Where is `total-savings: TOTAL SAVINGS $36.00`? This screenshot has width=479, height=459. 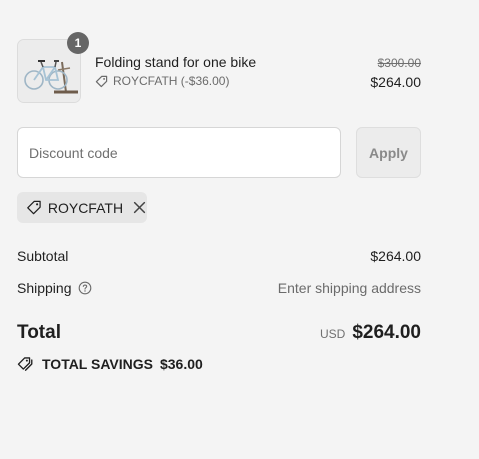 total-savings: TOTAL SAVINGS $36.00 is located at coordinates (110, 364).